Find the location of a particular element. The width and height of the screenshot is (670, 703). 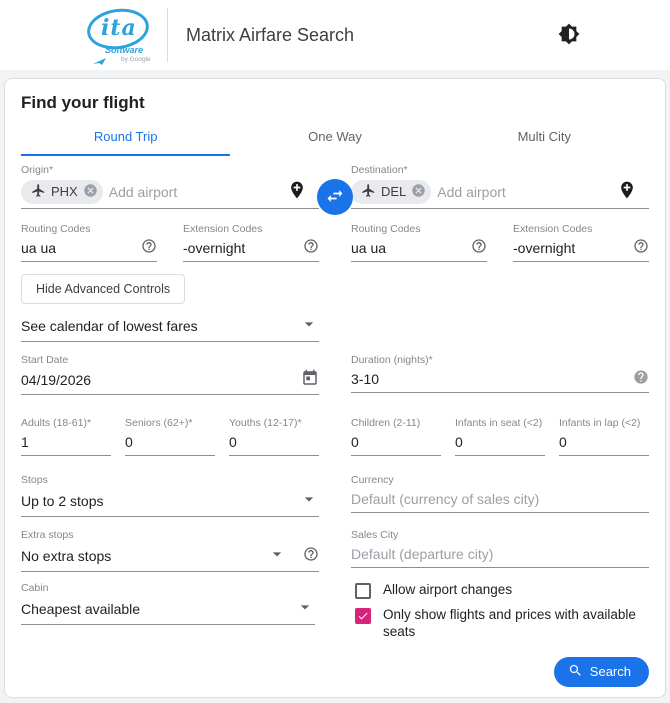

stops-select: Up to 2 stops is located at coordinates (170, 503).